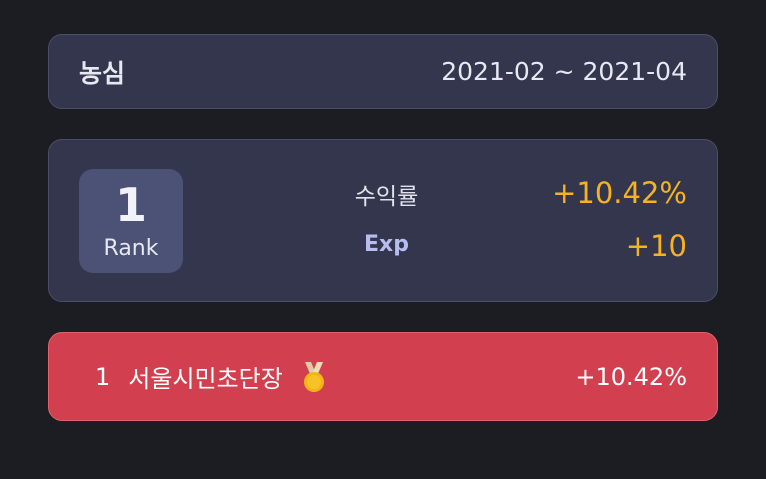 The image size is (766, 479). I want to click on exp-label: Exp, so click(386, 244).